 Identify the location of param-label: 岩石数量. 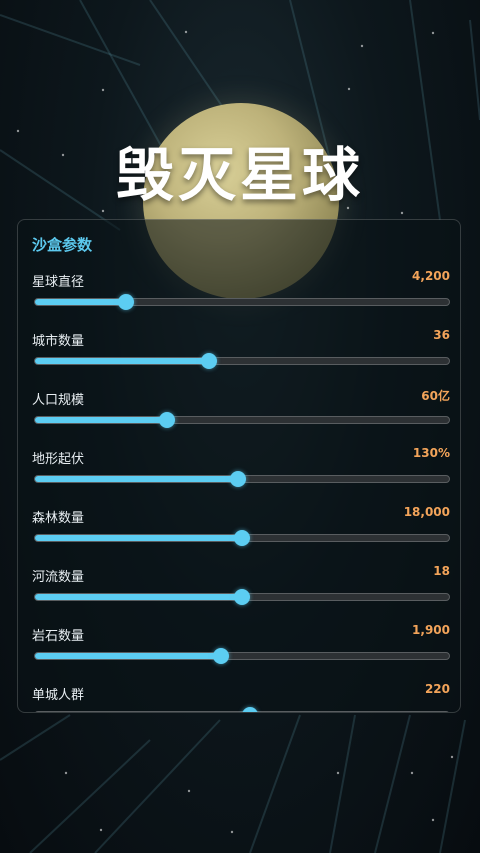
(58, 636).